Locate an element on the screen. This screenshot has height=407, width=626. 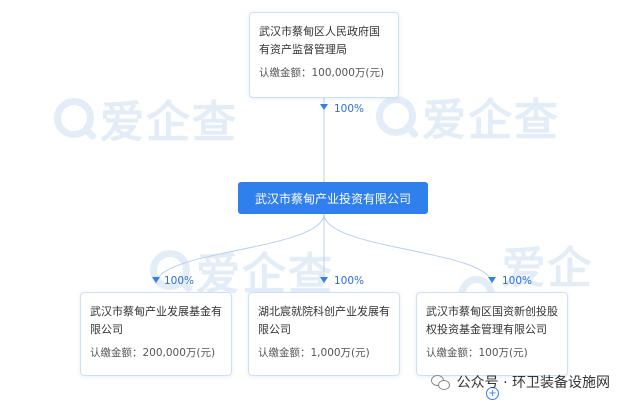
arrow-top is located at coordinates (324, 107).